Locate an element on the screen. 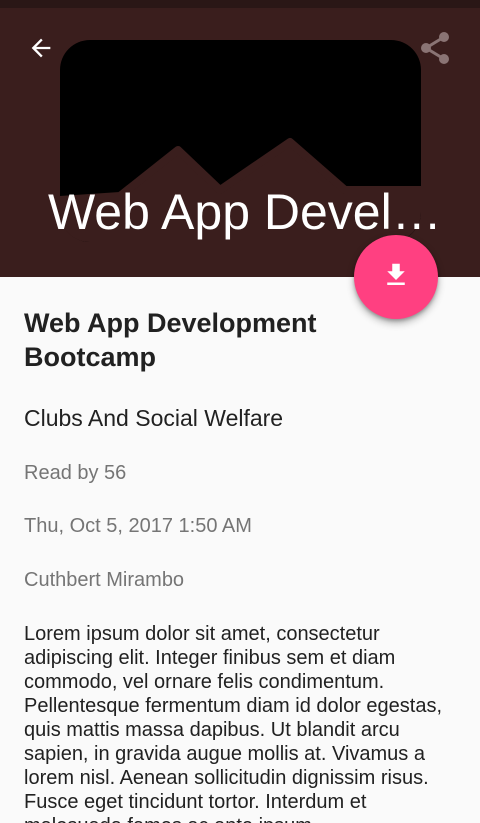 This screenshot has height=823, width=480. post-title: Web App Development Bootcamp is located at coordinates (170, 340).